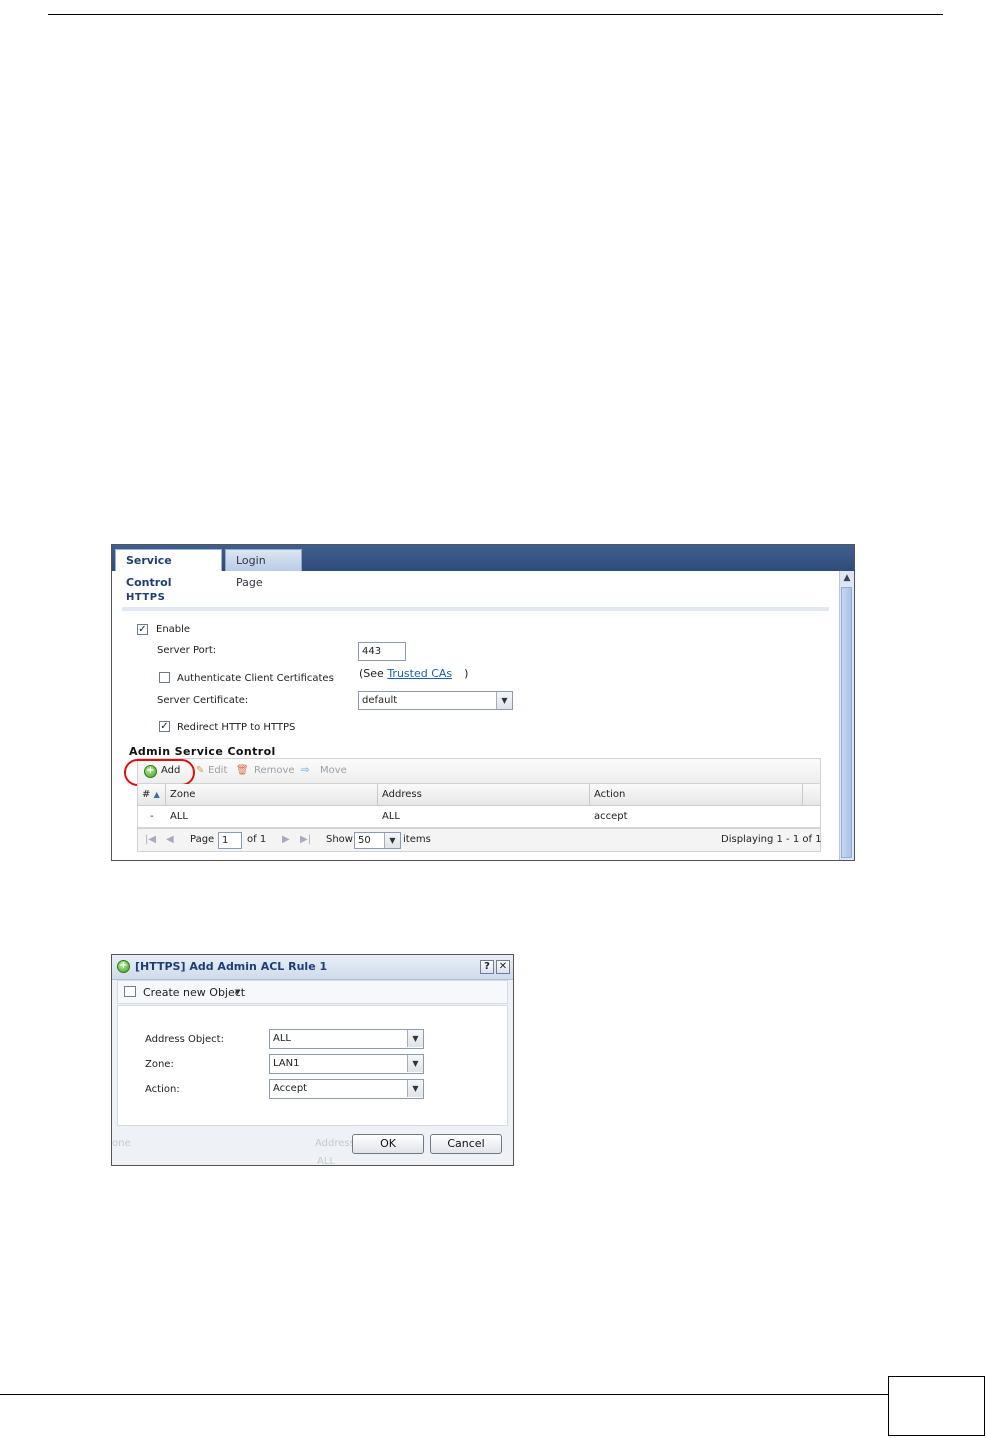 This screenshot has height=1438, width=987. Describe the element at coordinates (475, 609) in the screenshot. I see `section-divider` at that location.